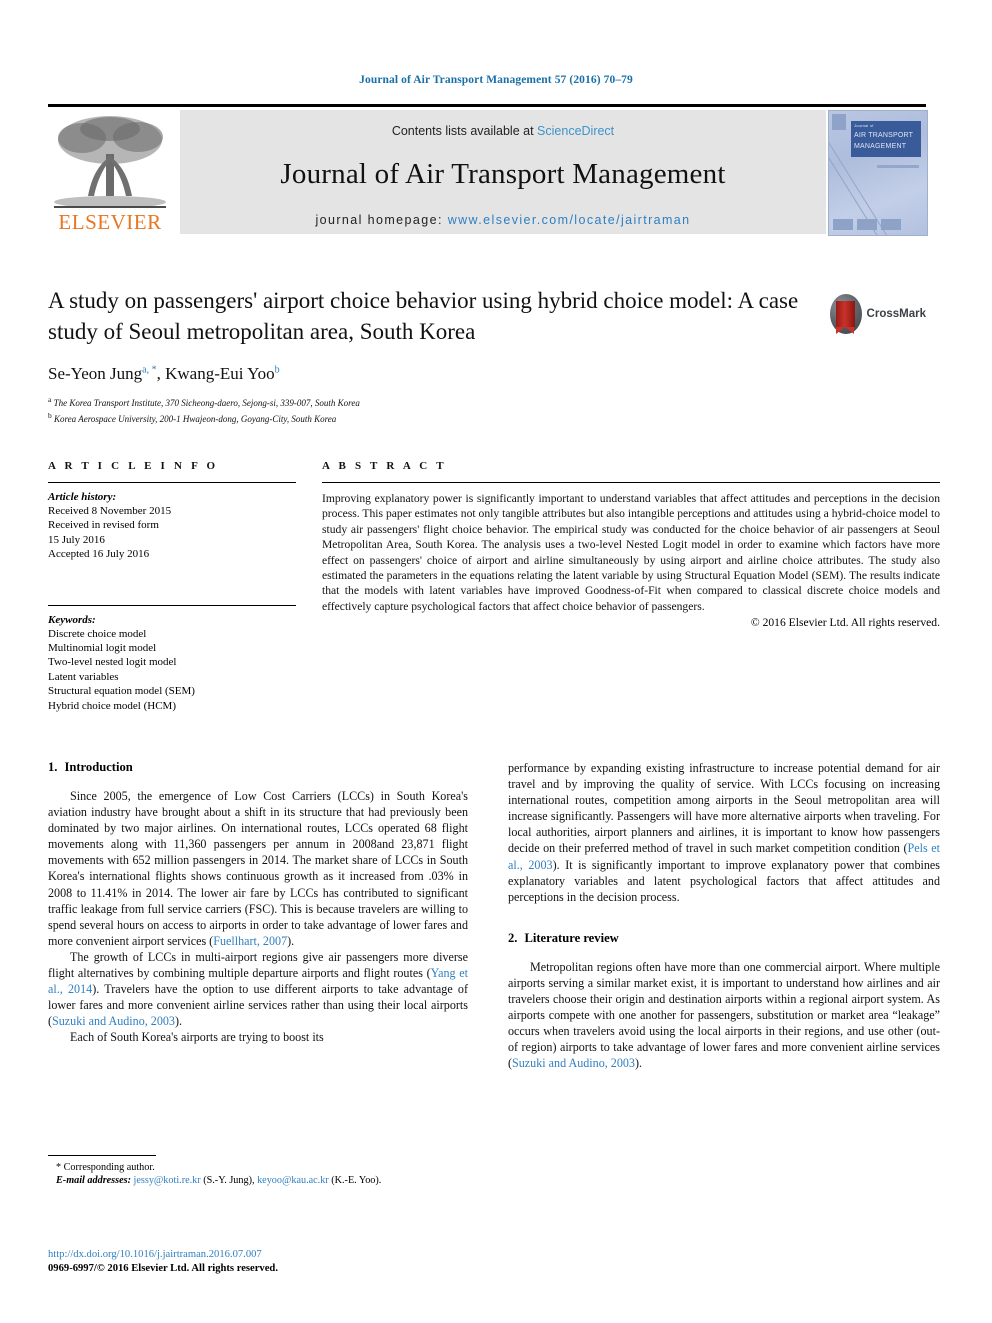 The height and width of the screenshot is (1323, 992). I want to click on cover-title-band: Journal of AIR TRANSPORT MANAGEMENT, so click(886, 139).